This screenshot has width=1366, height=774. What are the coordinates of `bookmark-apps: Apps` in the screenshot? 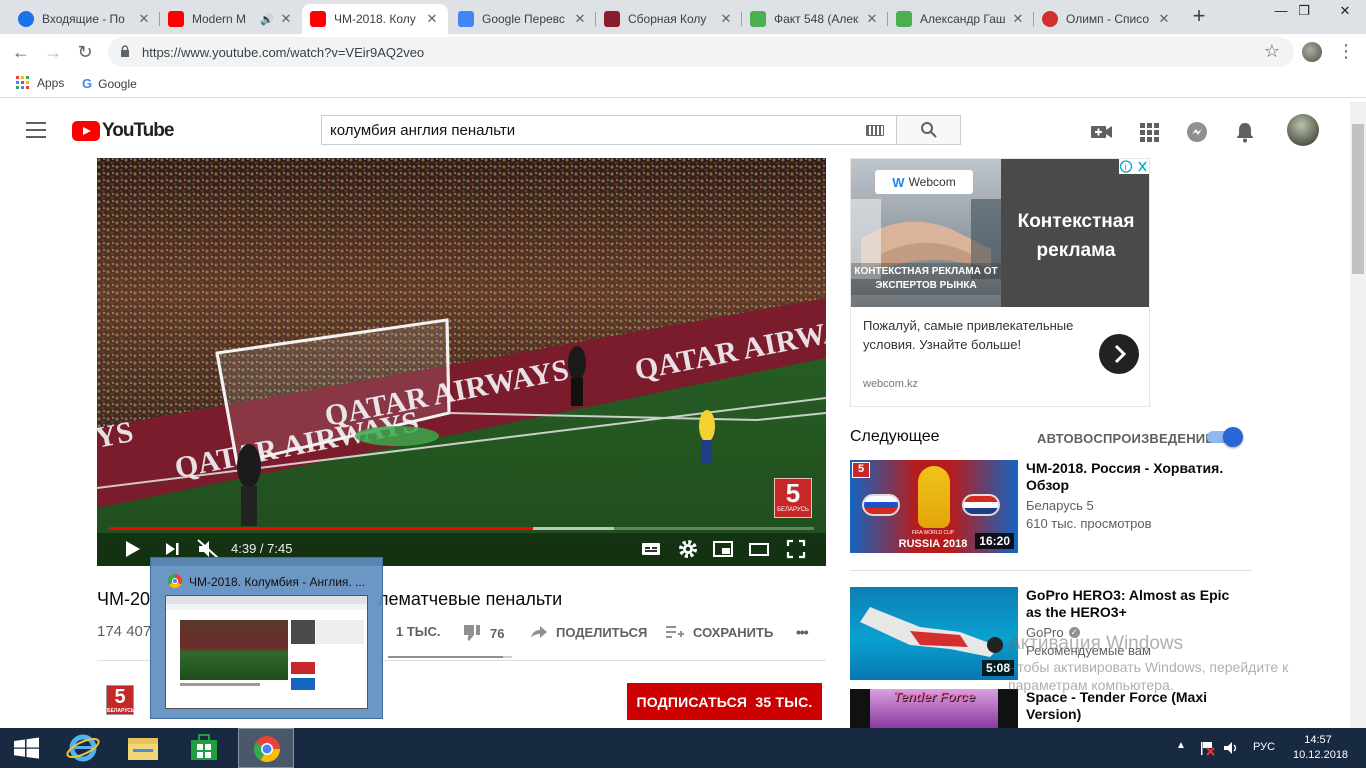 It's located at (40, 83).